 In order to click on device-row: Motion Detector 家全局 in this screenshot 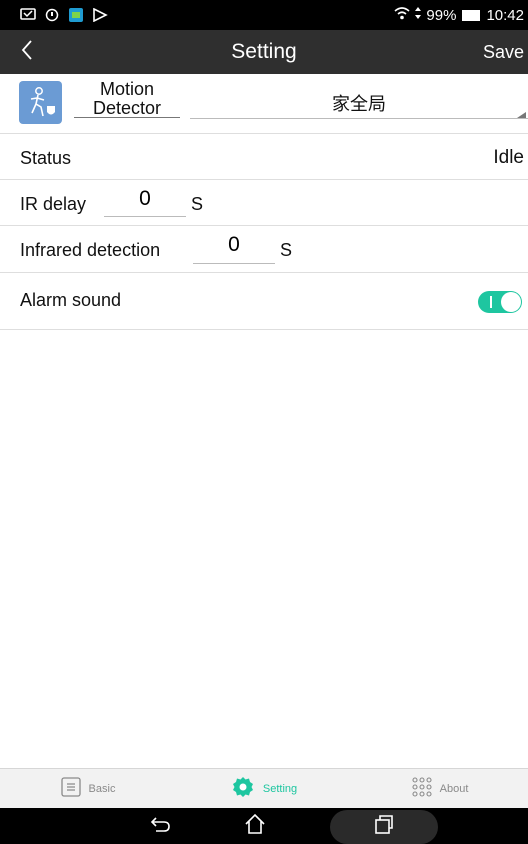, I will do `click(264, 105)`.